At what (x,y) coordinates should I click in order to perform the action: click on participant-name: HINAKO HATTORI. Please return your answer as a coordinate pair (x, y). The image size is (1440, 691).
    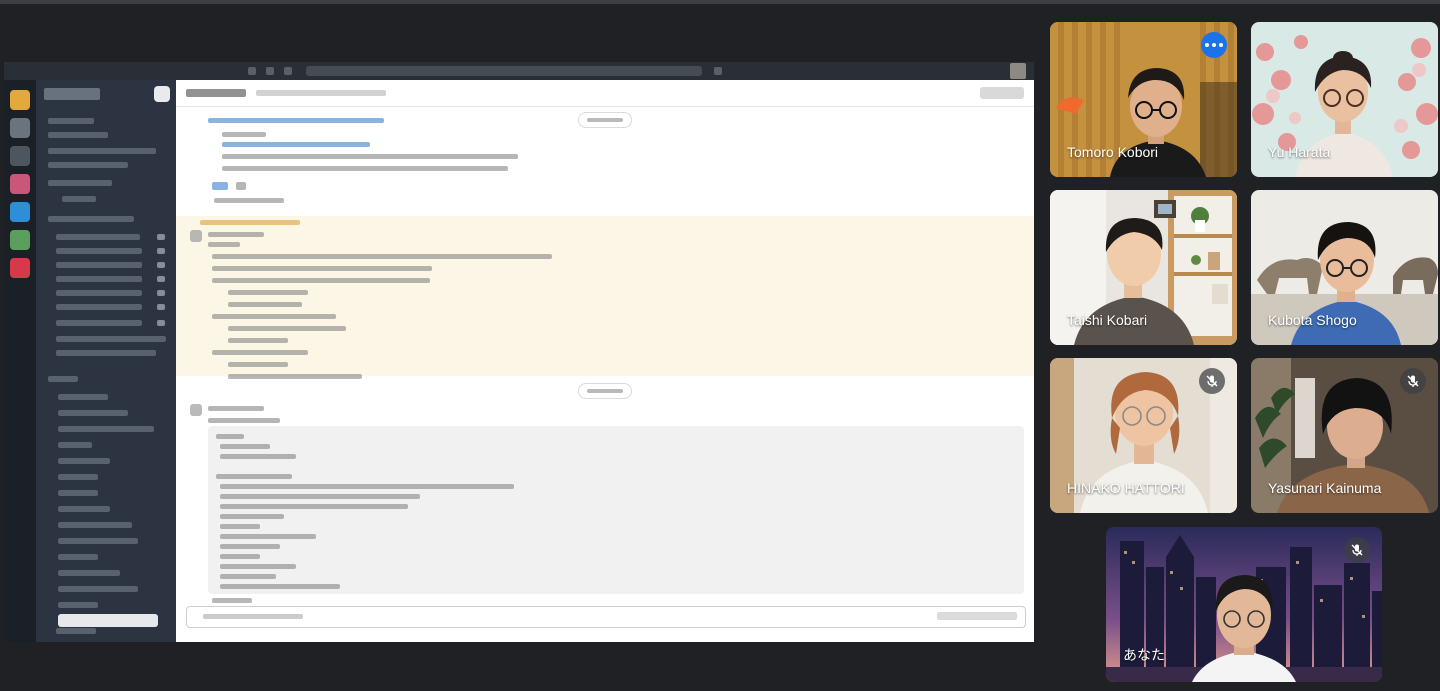
    Looking at the image, I should click on (1126, 488).